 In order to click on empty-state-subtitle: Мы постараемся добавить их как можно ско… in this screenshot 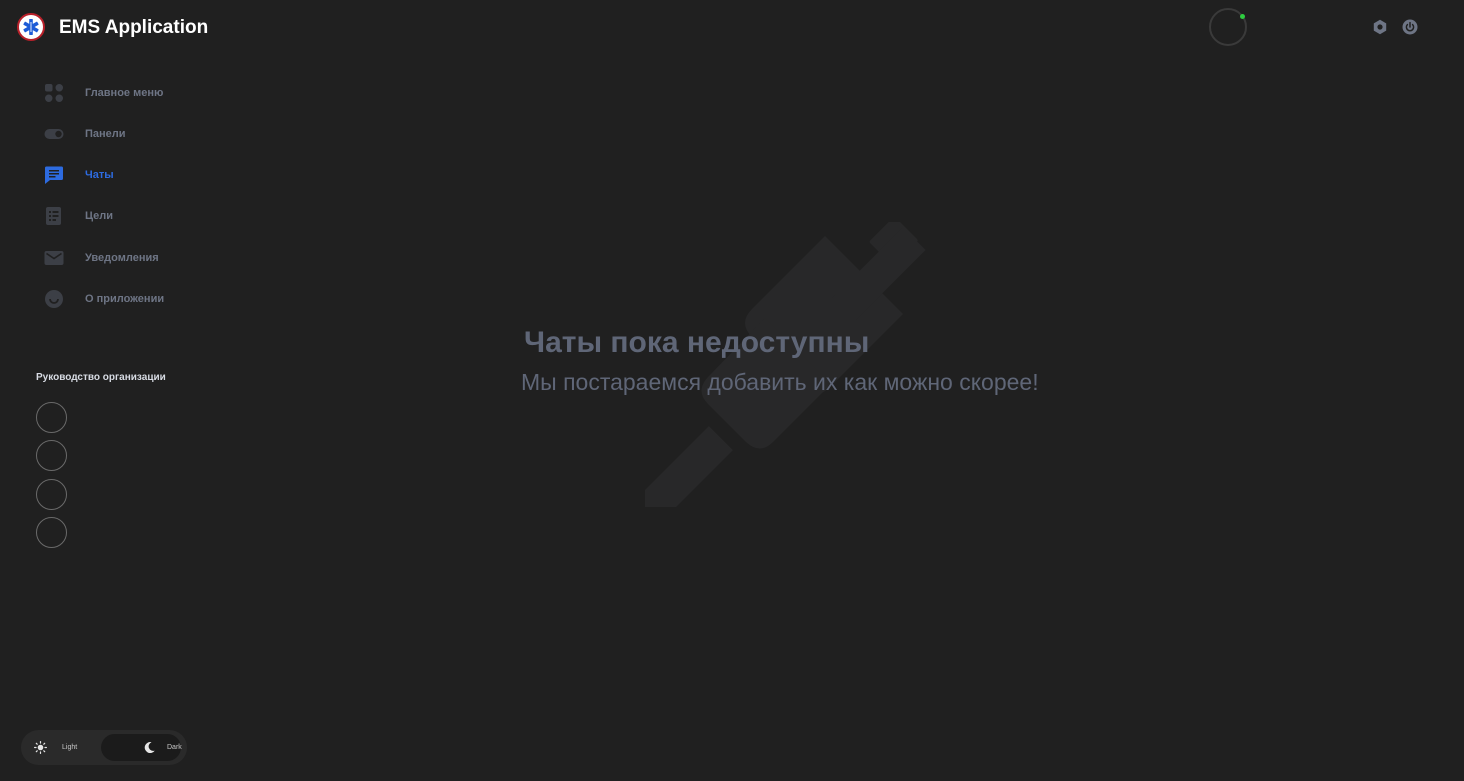, I will do `click(780, 382)`.